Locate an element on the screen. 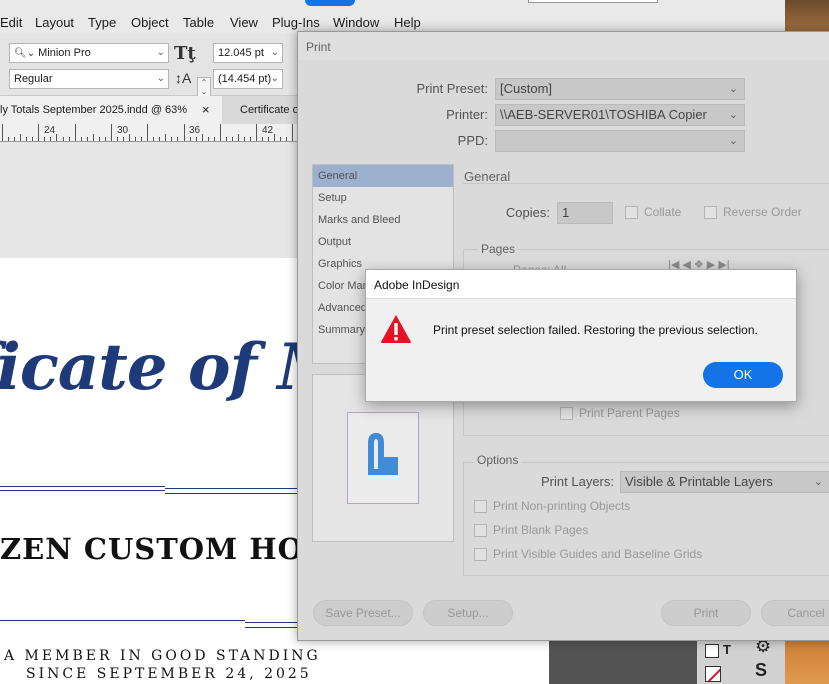 The image size is (829, 684). alert-titlebar: Adobe InDesign is located at coordinates (581, 284).